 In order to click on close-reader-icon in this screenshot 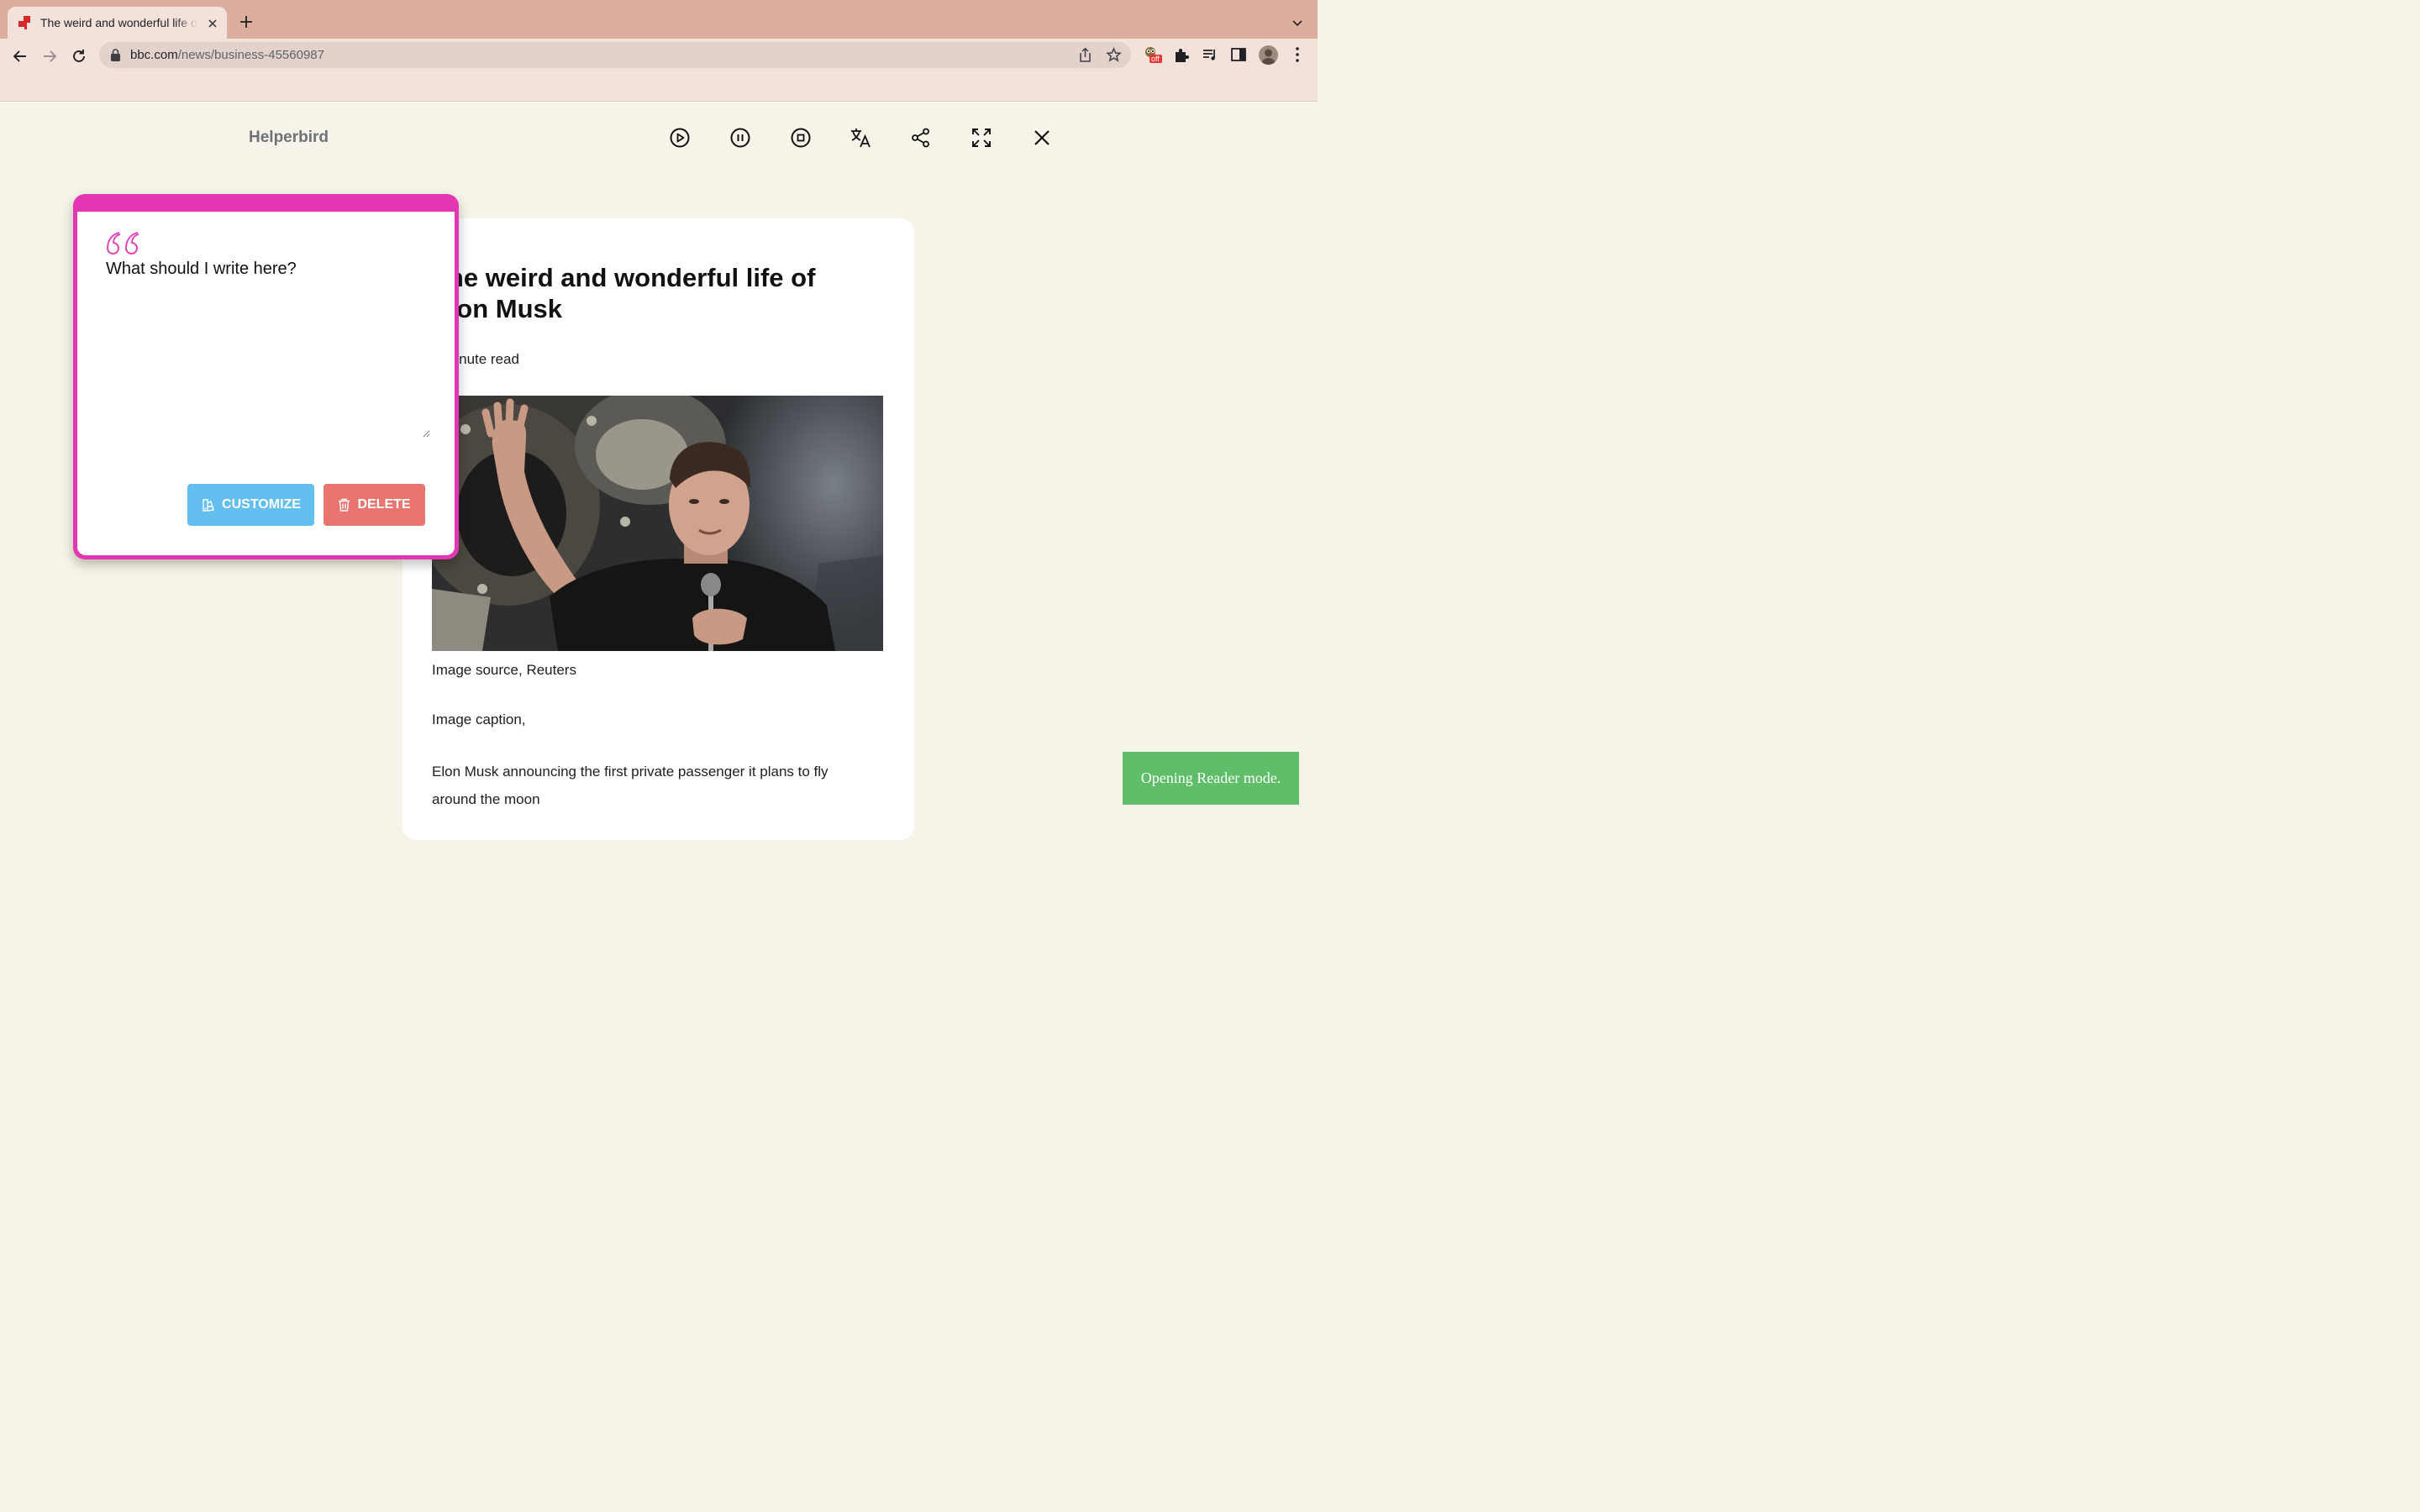, I will do `click(1042, 138)`.